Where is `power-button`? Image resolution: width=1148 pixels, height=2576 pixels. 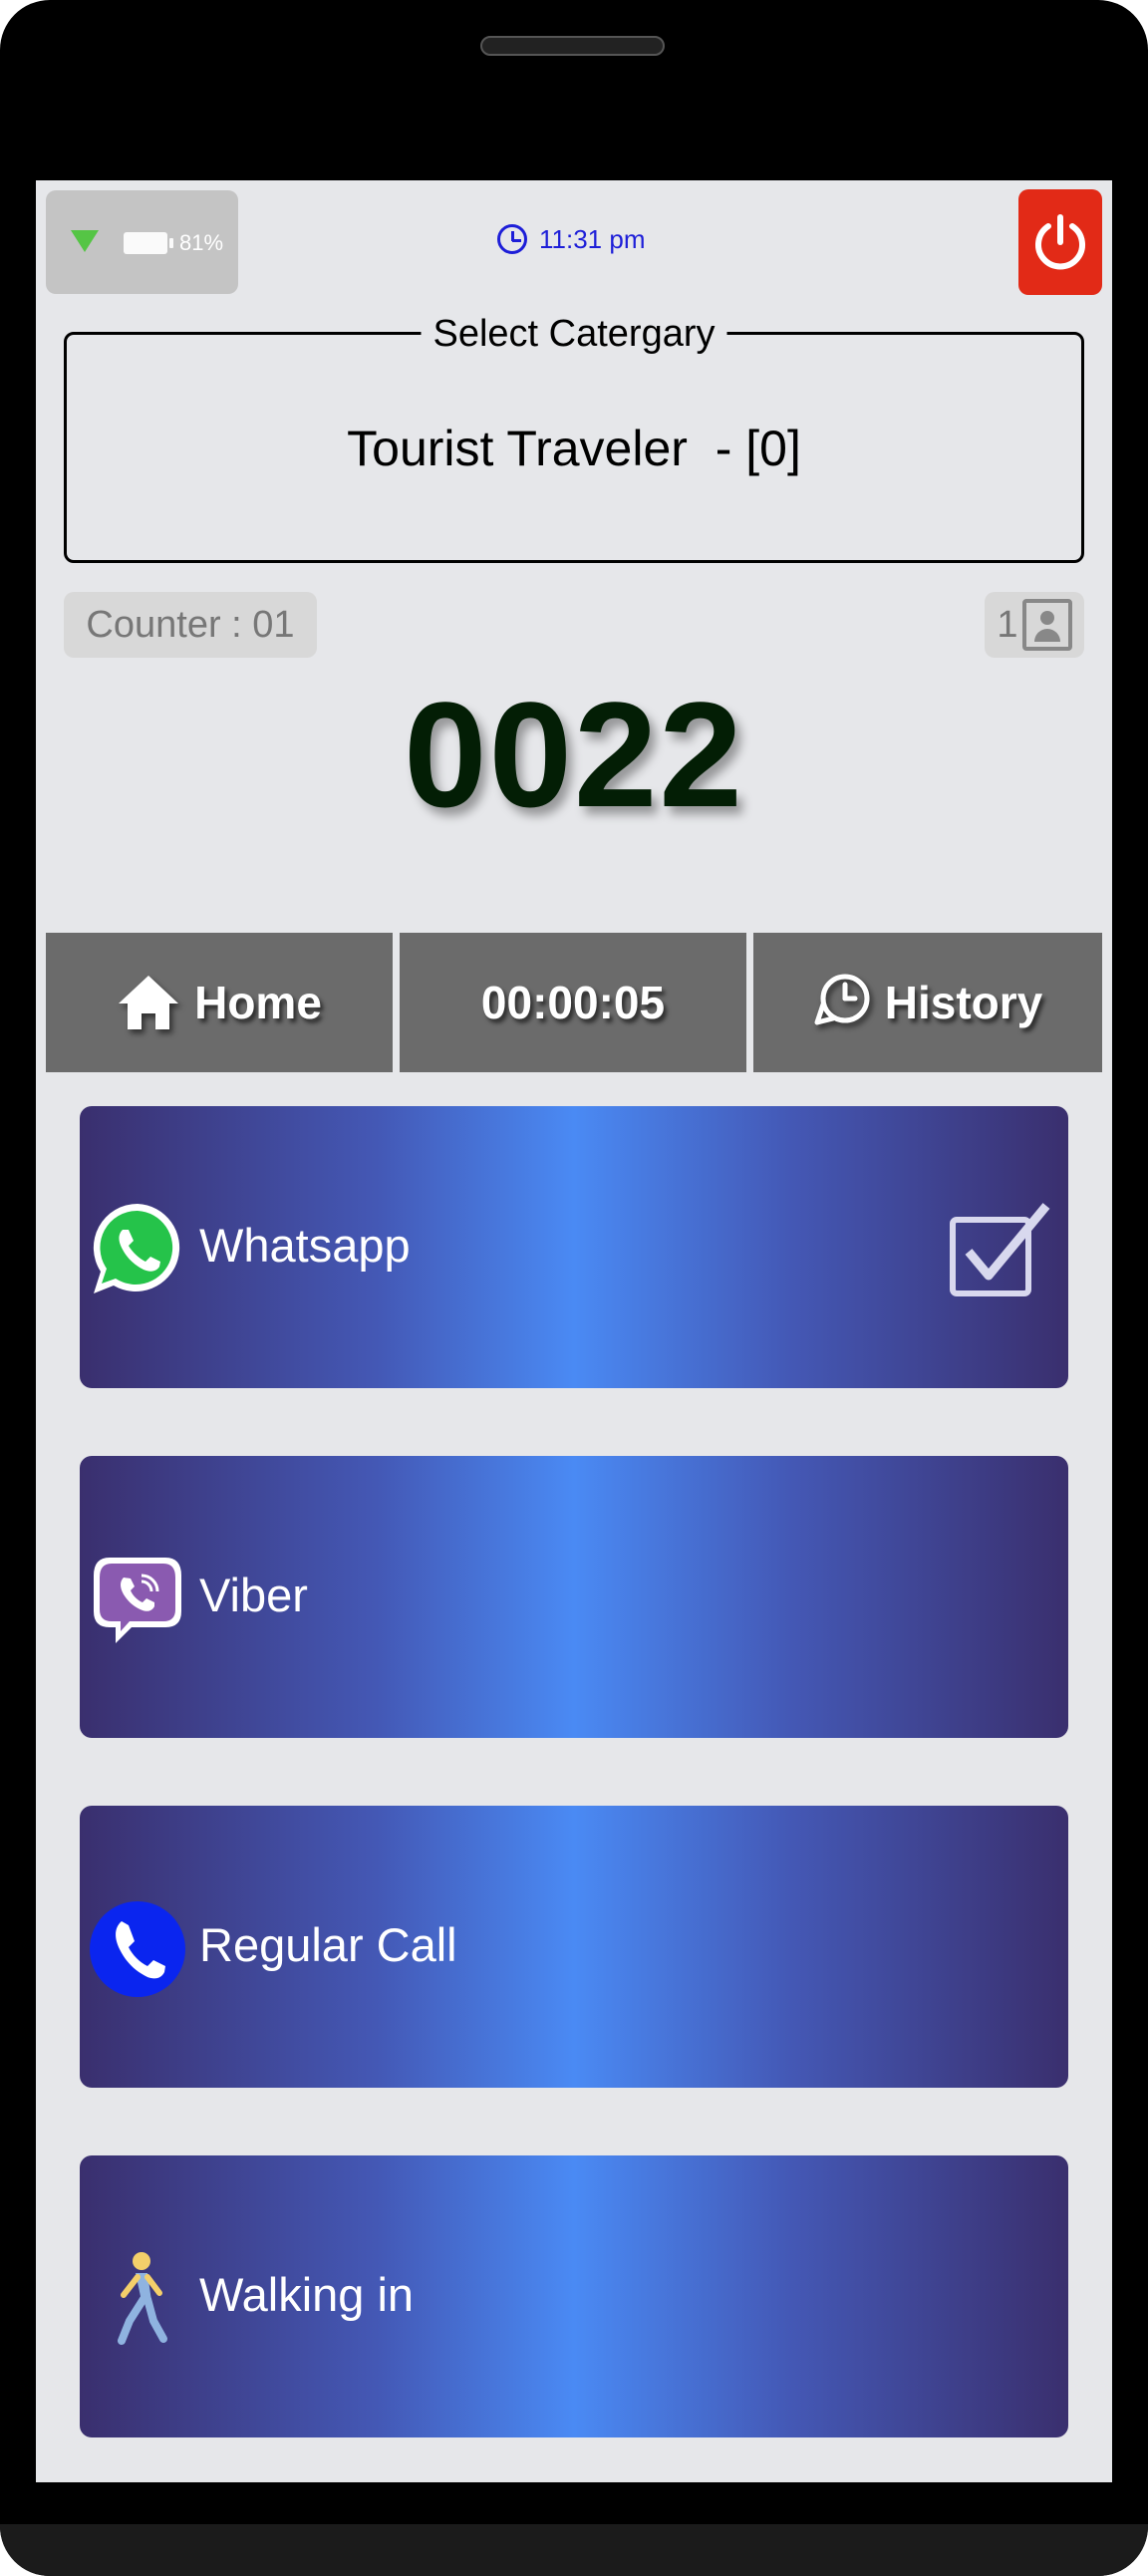
power-button is located at coordinates (1060, 242).